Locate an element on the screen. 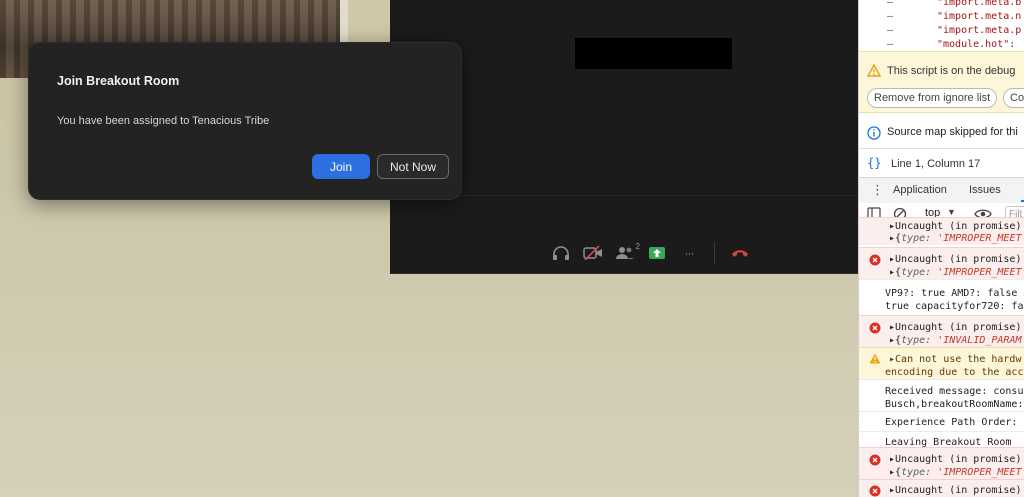 The width and height of the screenshot is (1024, 497). console-error-message: ▸Uncaught (in promise) is located at coordinates (941, 488).